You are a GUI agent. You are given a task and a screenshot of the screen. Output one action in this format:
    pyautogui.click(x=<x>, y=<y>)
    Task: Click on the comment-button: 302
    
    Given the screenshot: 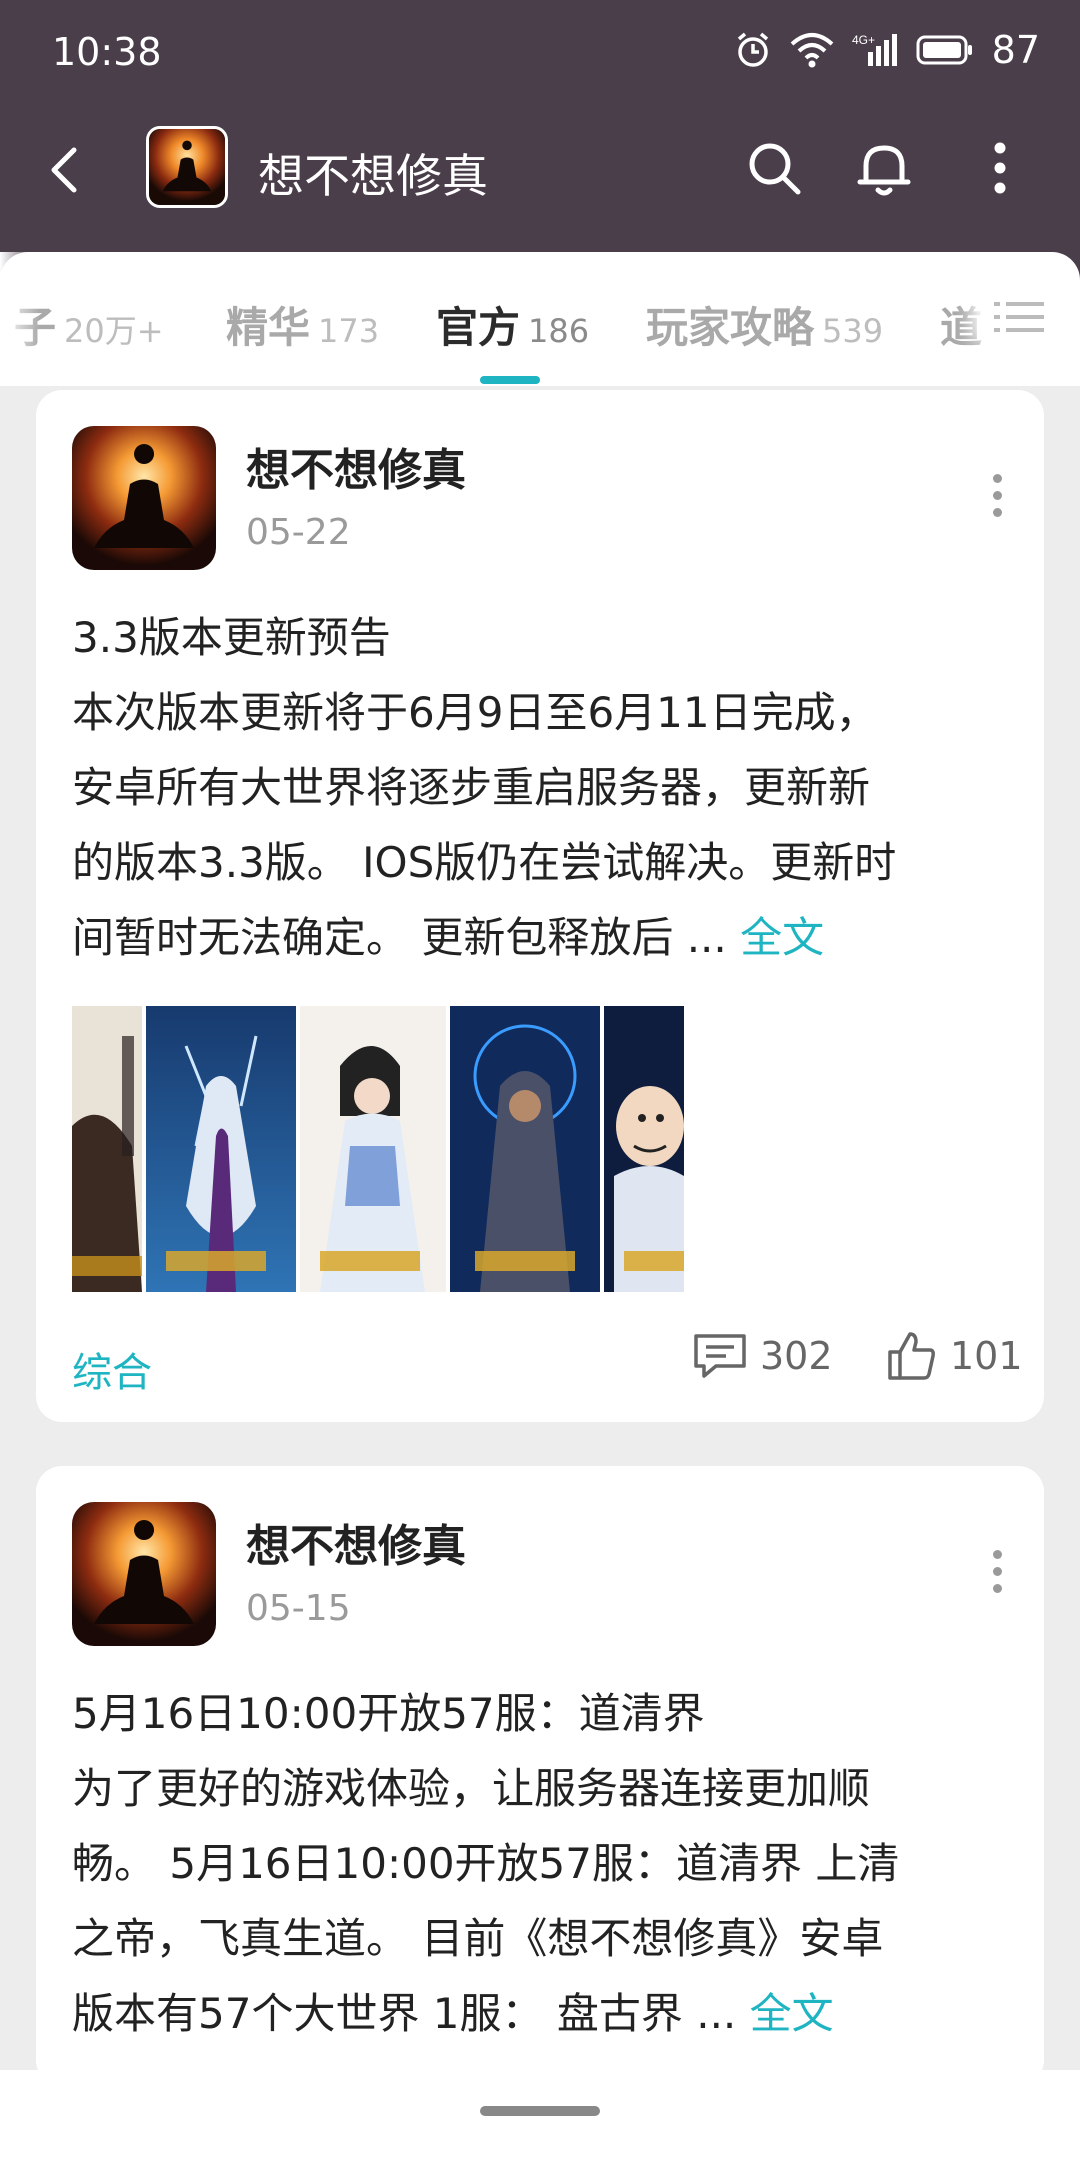 What is the action you would take?
    pyautogui.click(x=762, y=1356)
    